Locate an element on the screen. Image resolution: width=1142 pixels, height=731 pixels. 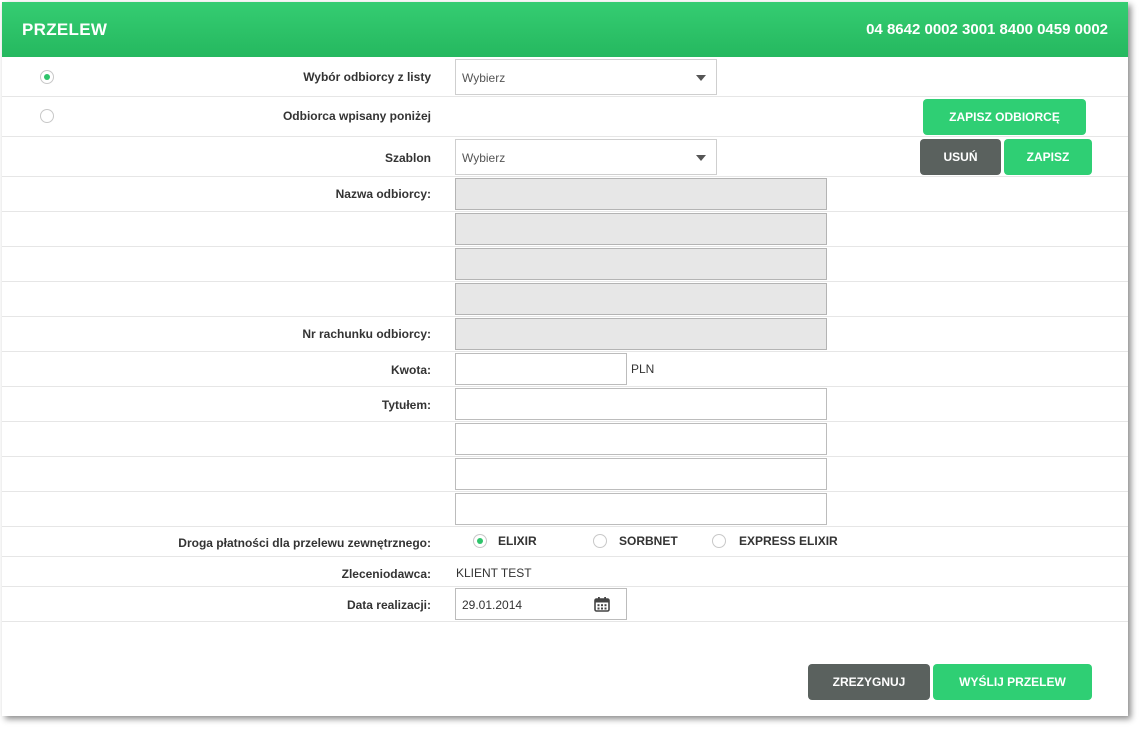
row-amount: Kwota: PLN is located at coordinates (565, 369).